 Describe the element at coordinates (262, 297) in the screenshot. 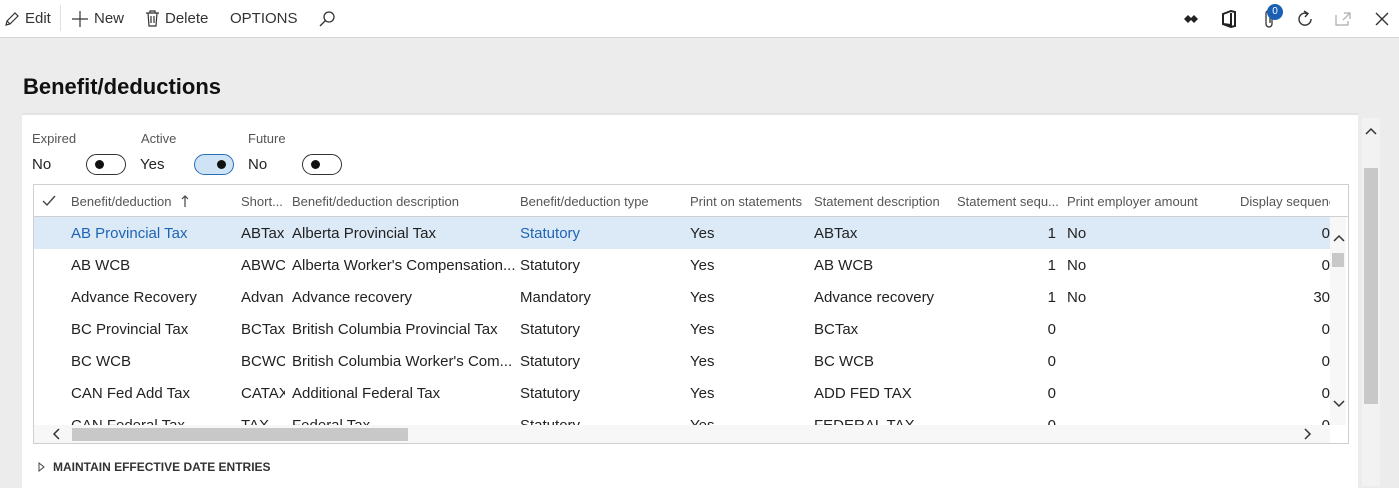

I see `cell-short-name: Advan` at that location.